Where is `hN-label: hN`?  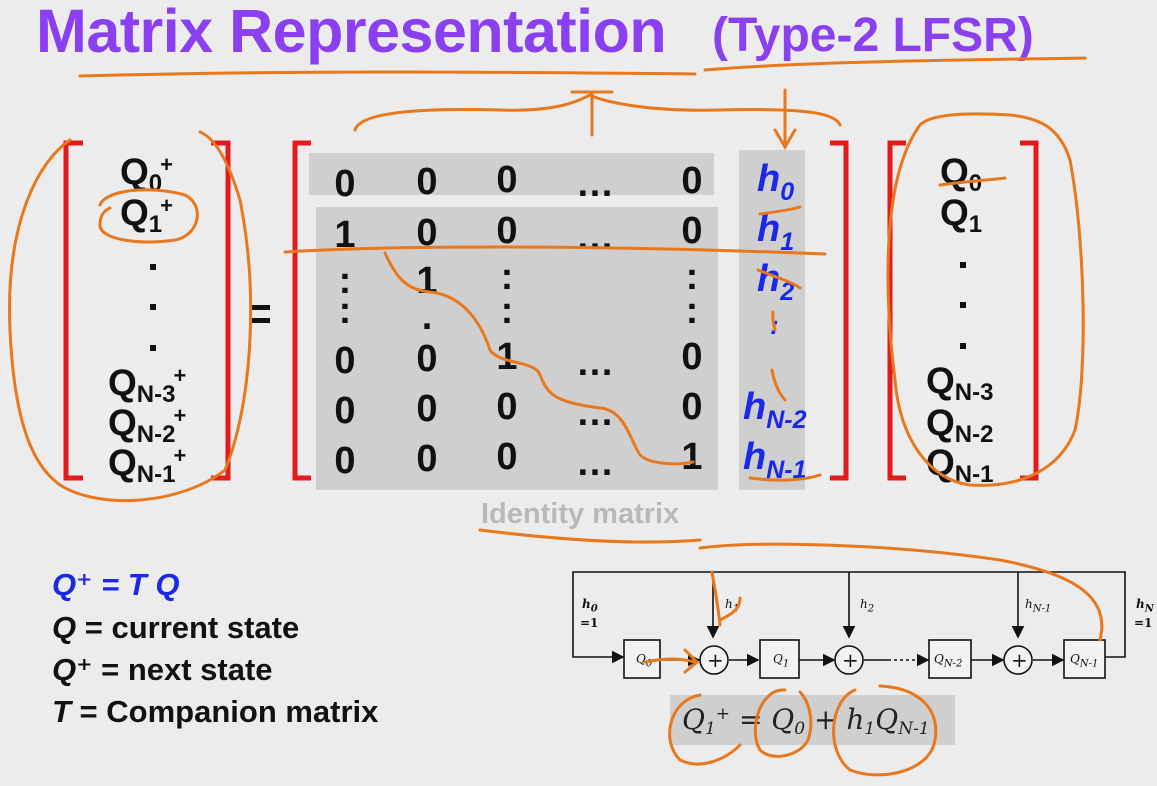 hN-label: hN is located at coordinates (1145, 606).